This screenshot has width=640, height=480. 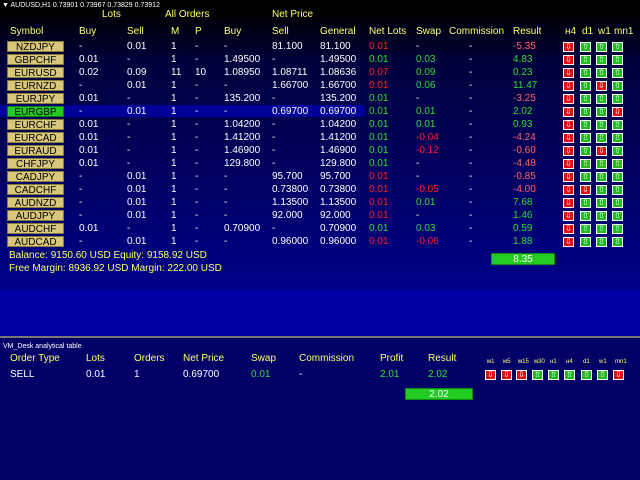 What do you see at coordinates (35, 203) in the screenshot?
I see `symbol-button: AUDNZD` at bounding box center [35, 203].